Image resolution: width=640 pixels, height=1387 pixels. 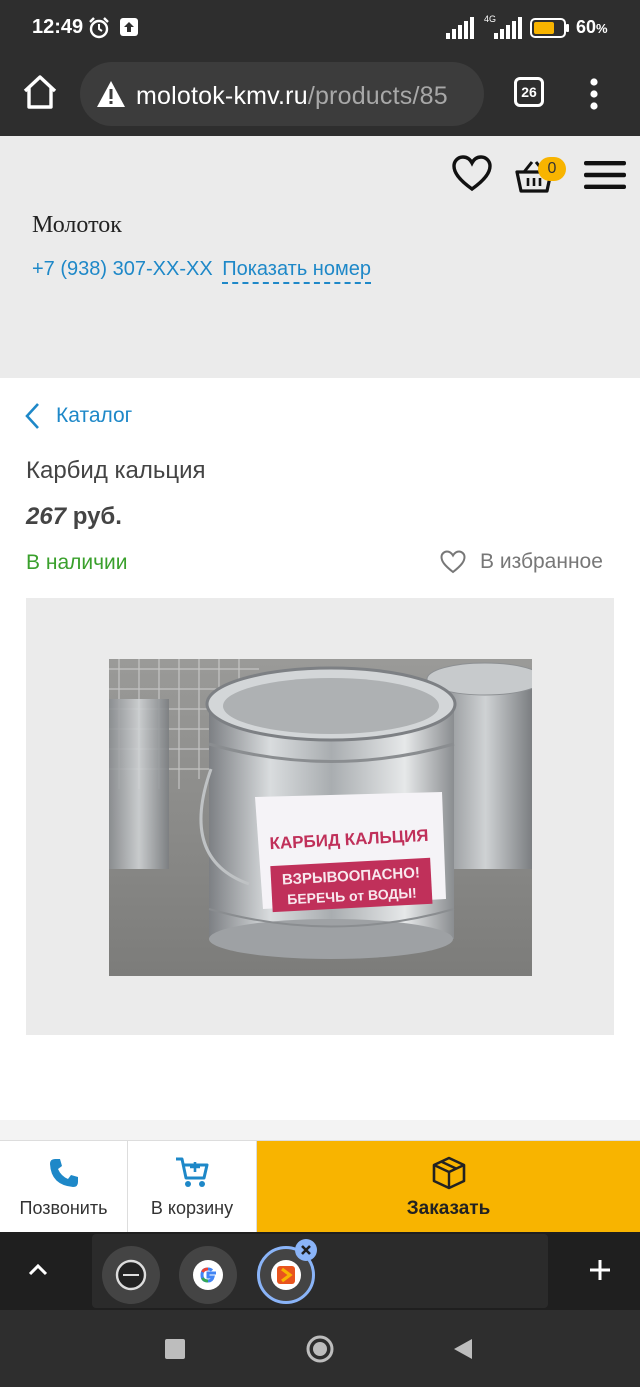 I want to click on battery-level: 60%, so click(x=592, y=27).